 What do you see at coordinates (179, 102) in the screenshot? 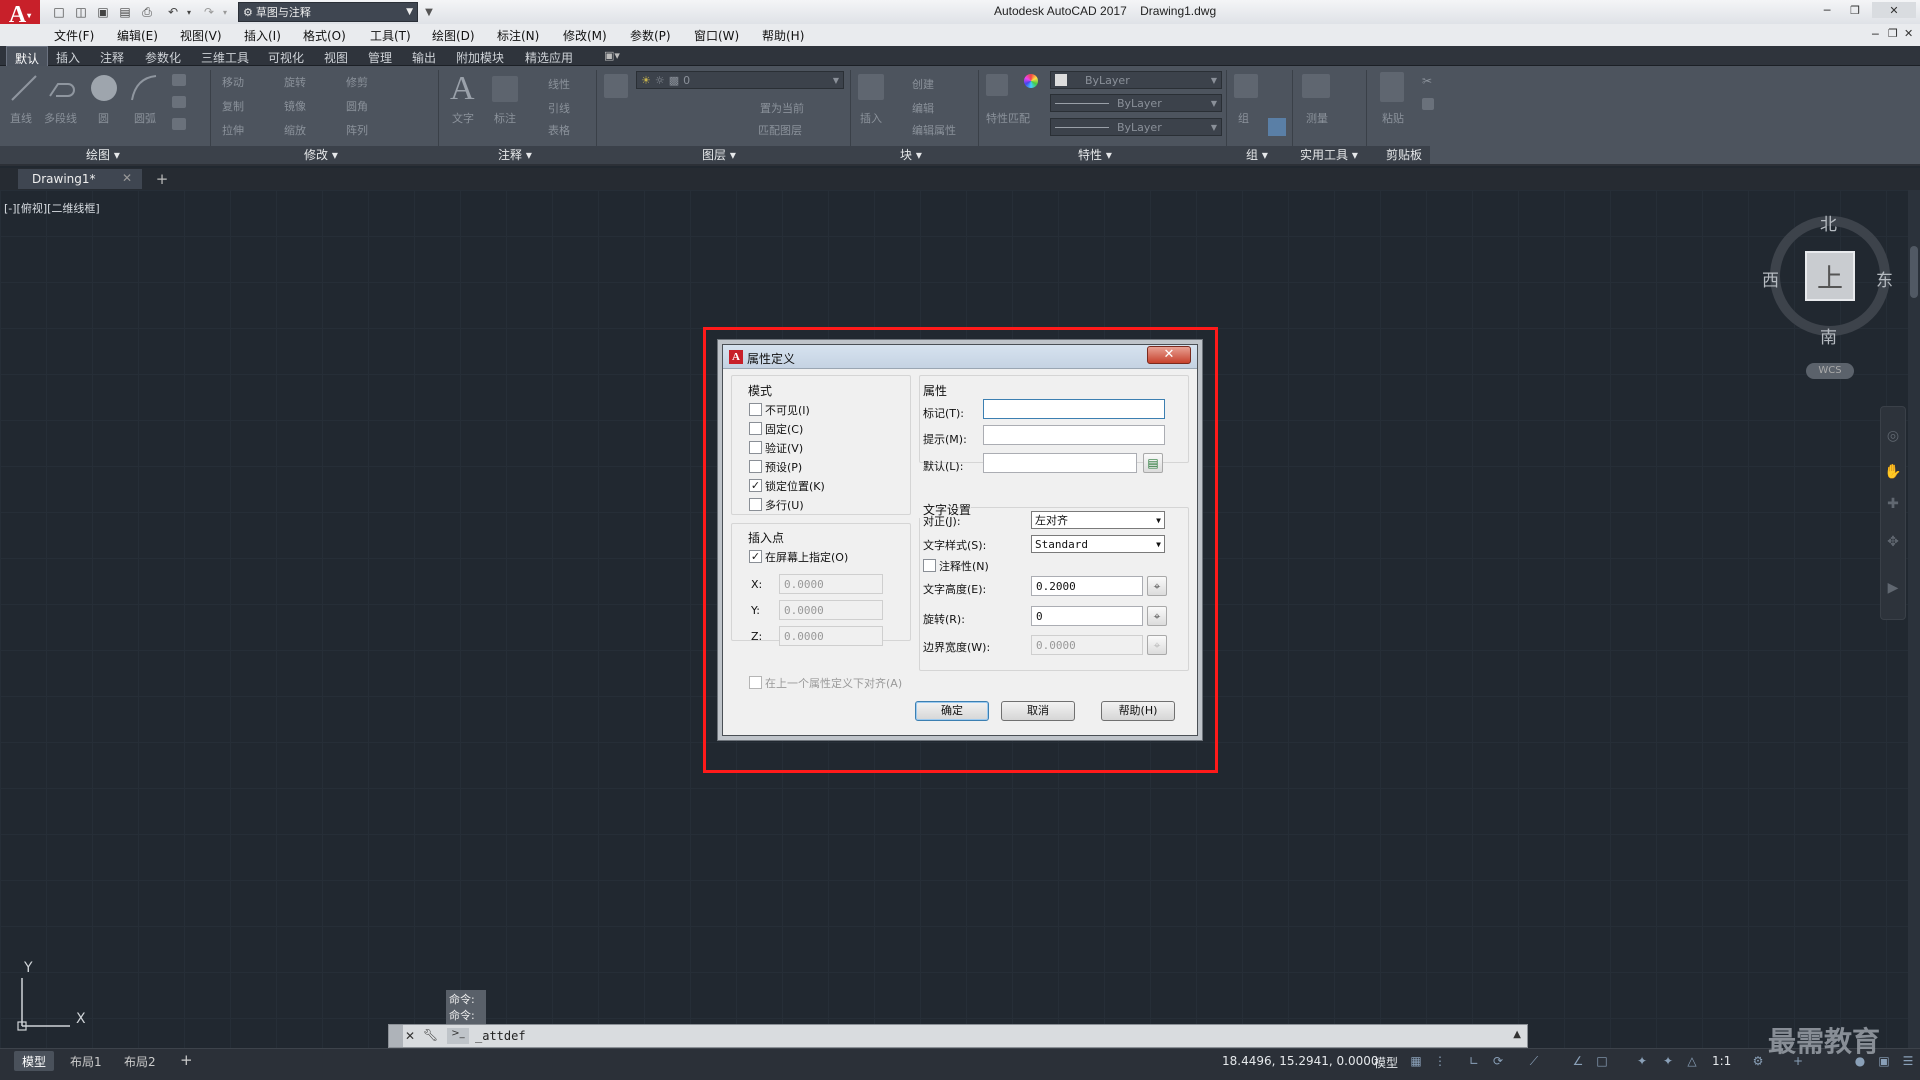
I see `hatch-icon` at bounding box center [179, 102].